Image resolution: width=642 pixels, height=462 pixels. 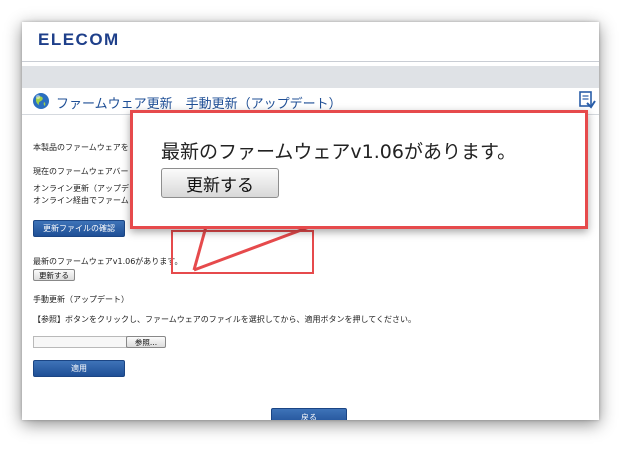 I want to click on callout-connector-lines, so click(x=256, y=246).